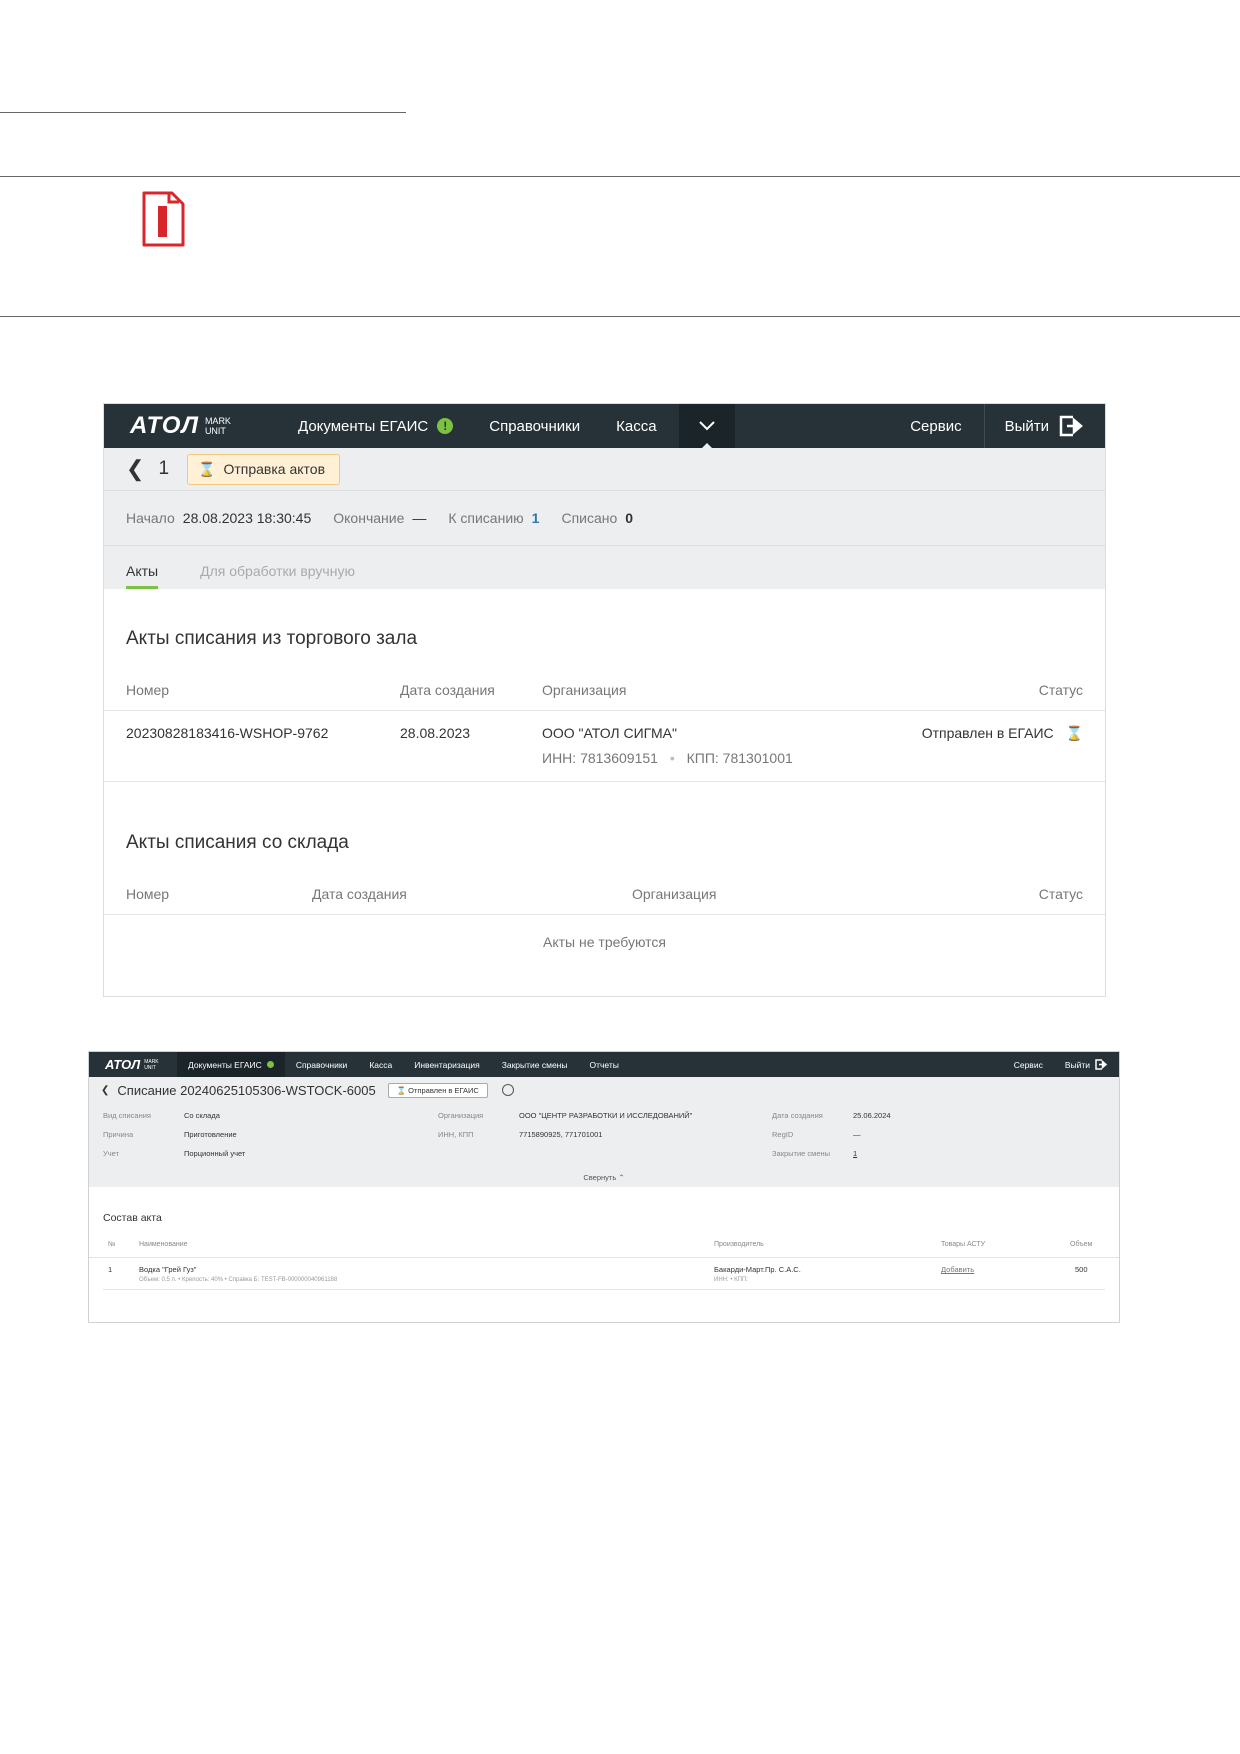 This screenshot has width=1240, height=1754. What do you see at coordinates (375, 426) in the screenshot?
I see `nav-documents: Документы ЕГАИС !` at bounding box center [375, 426].